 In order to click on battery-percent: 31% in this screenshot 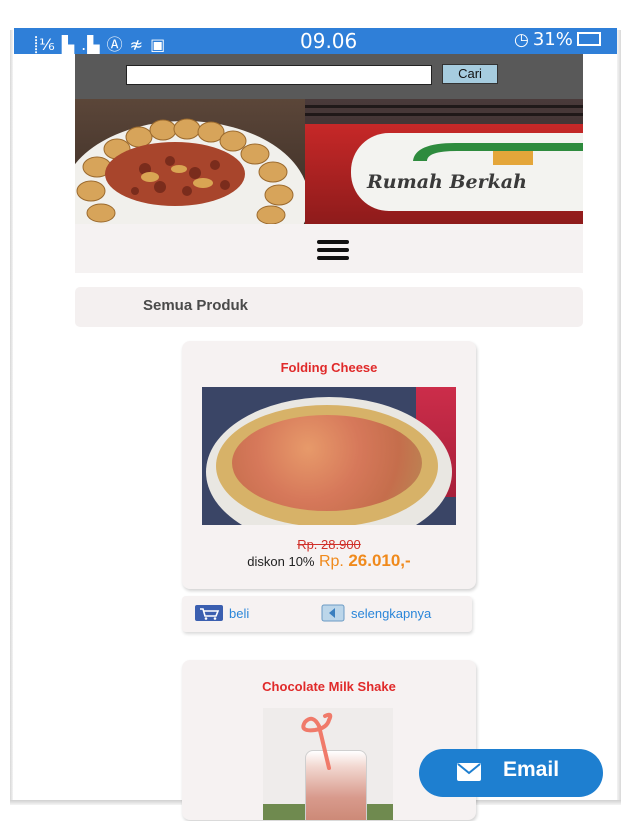, I will do `click(552, 39)`.